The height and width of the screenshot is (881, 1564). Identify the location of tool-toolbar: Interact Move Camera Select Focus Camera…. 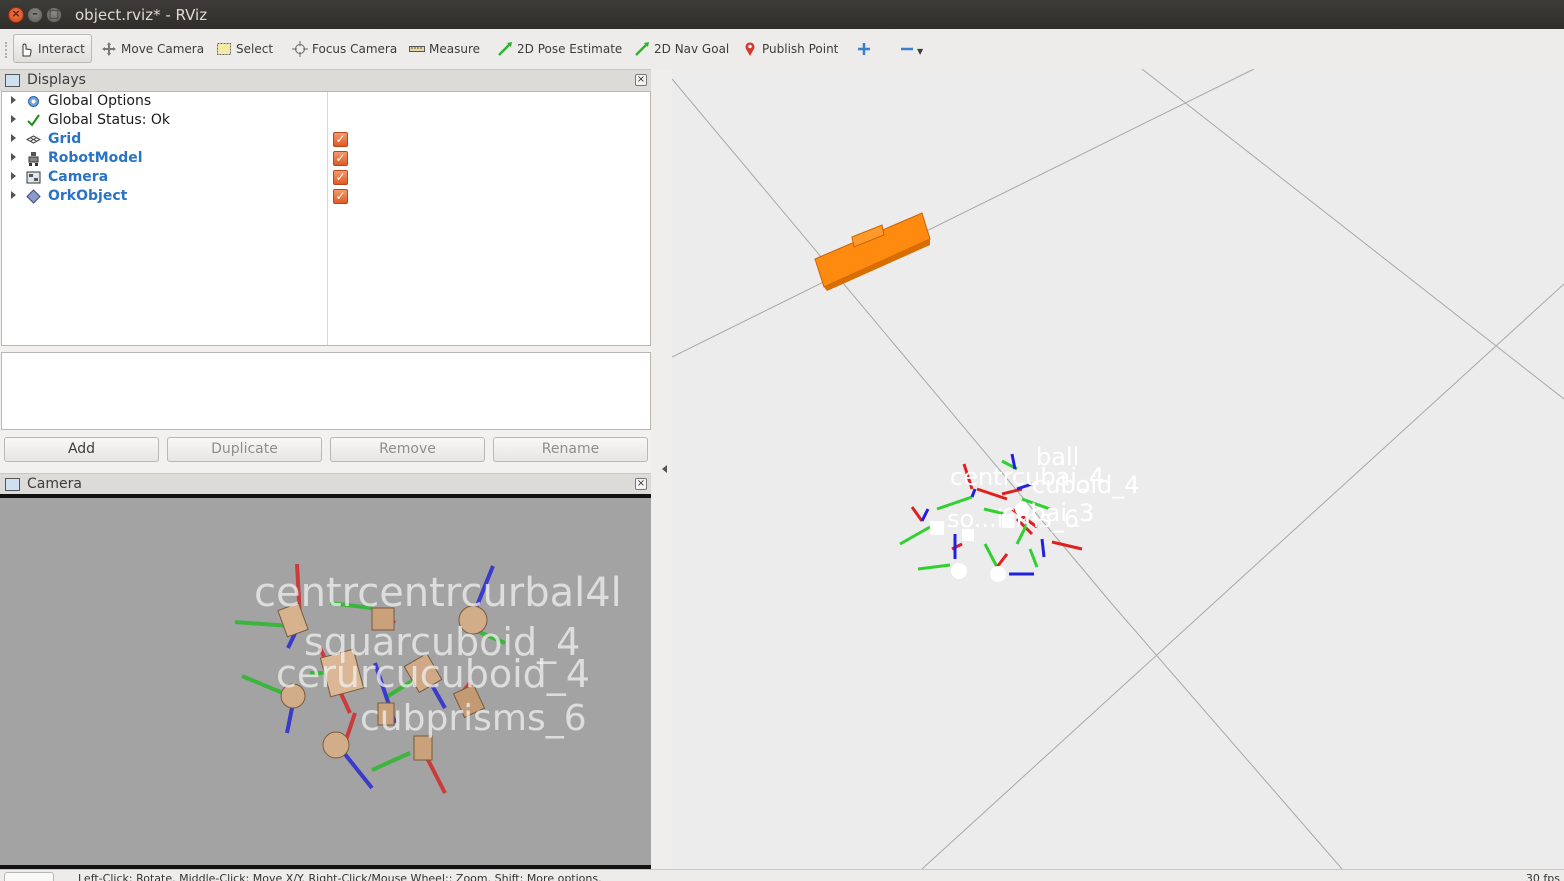
(782, 49).